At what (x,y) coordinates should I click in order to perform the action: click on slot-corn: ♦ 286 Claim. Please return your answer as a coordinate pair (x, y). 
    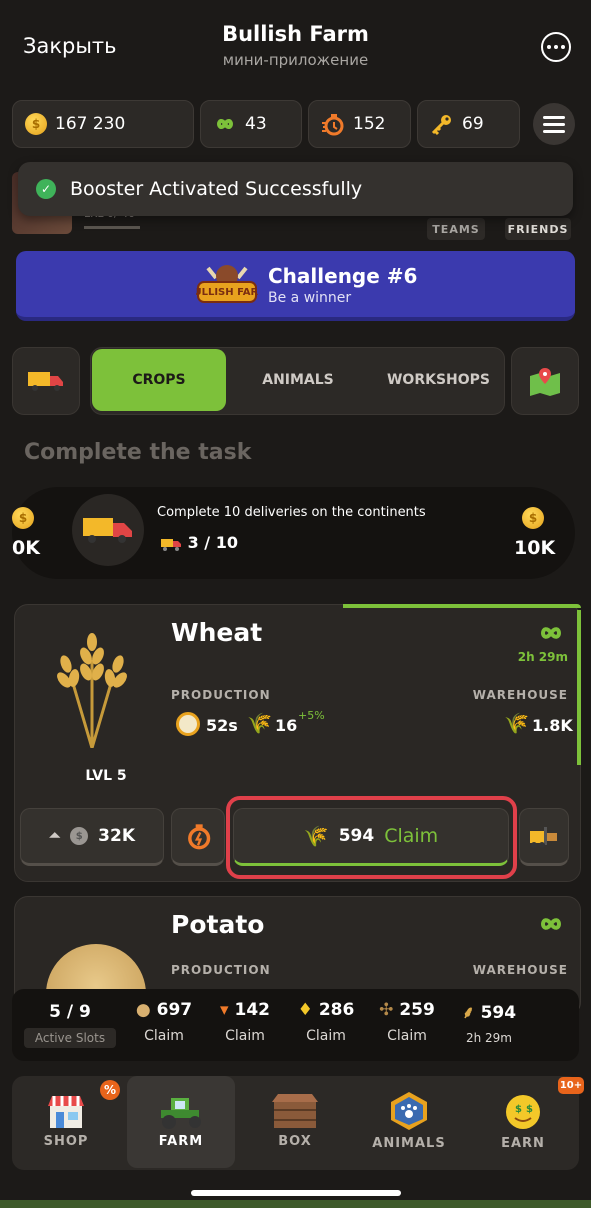
    Looking at the image, I should click on (326, 1022).